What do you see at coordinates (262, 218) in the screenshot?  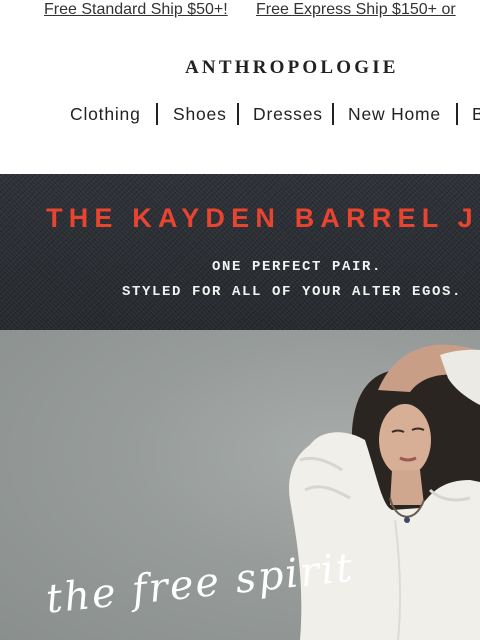 I see `banner-headline: THE KAYDEN BARREL J` at bounding box center [262, 218].